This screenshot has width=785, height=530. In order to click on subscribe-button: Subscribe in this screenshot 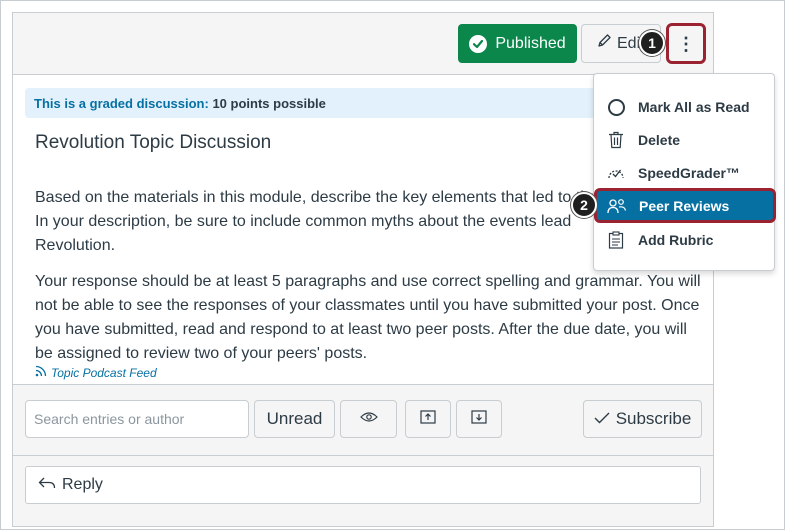, I will do `click(642, 419)`.